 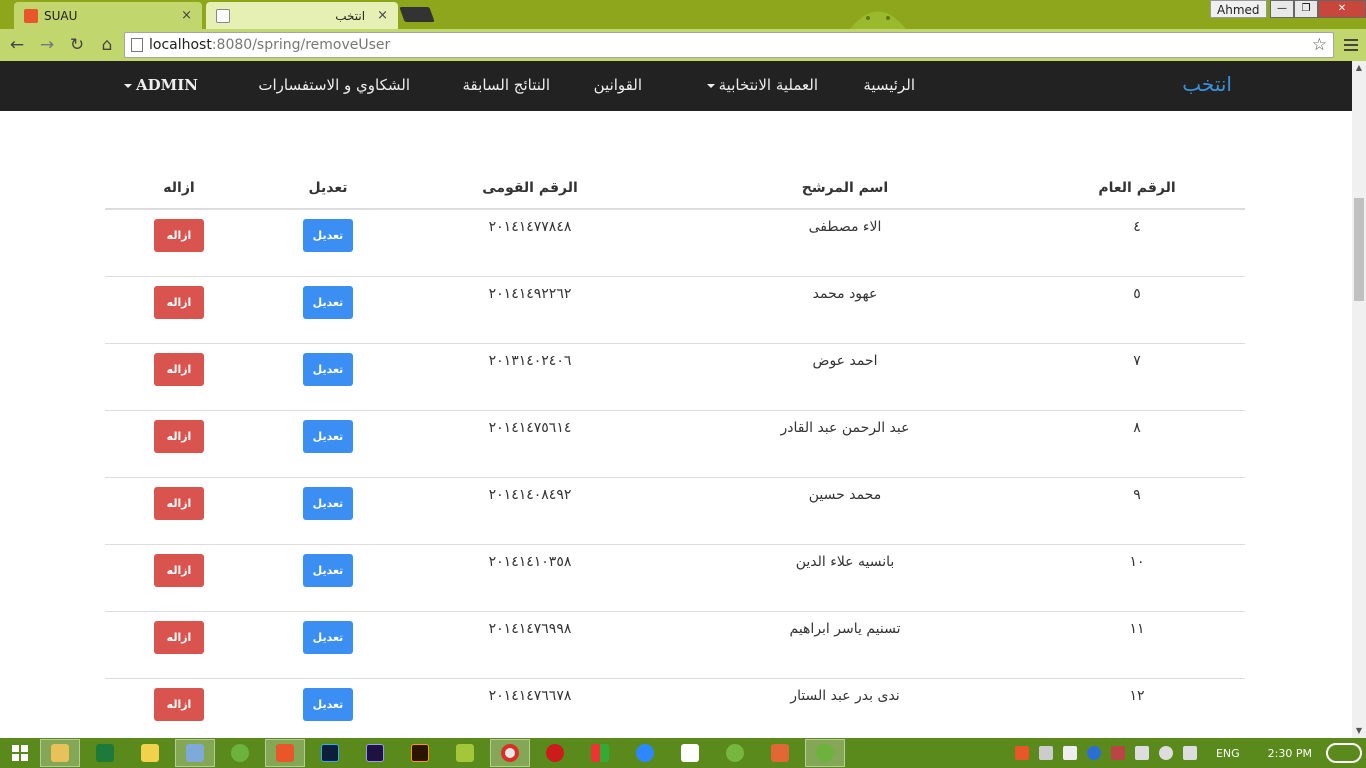 I want to click on url-path: :8080/spring/removeUser, so click(x=301, y=45).